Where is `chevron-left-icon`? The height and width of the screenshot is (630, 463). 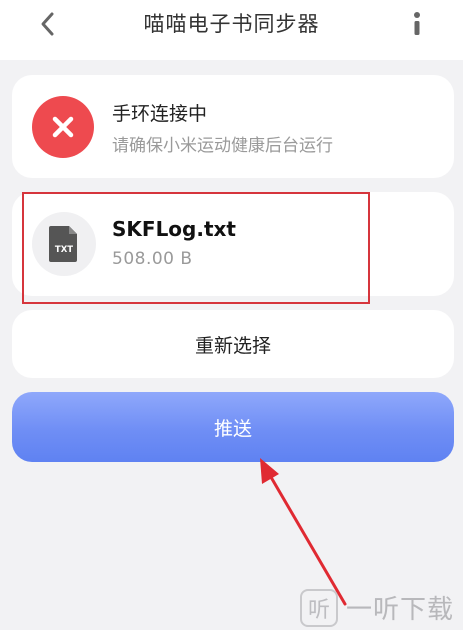 chevron-left-icon is located at coordinates (47, 24).